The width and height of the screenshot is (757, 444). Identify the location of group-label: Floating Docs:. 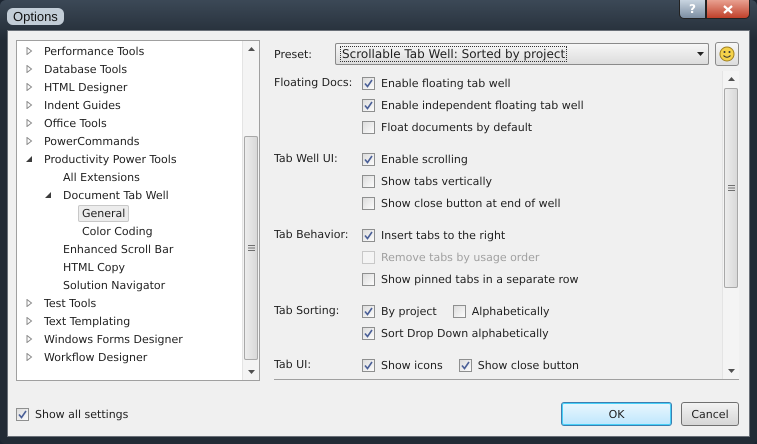
(314, 83).